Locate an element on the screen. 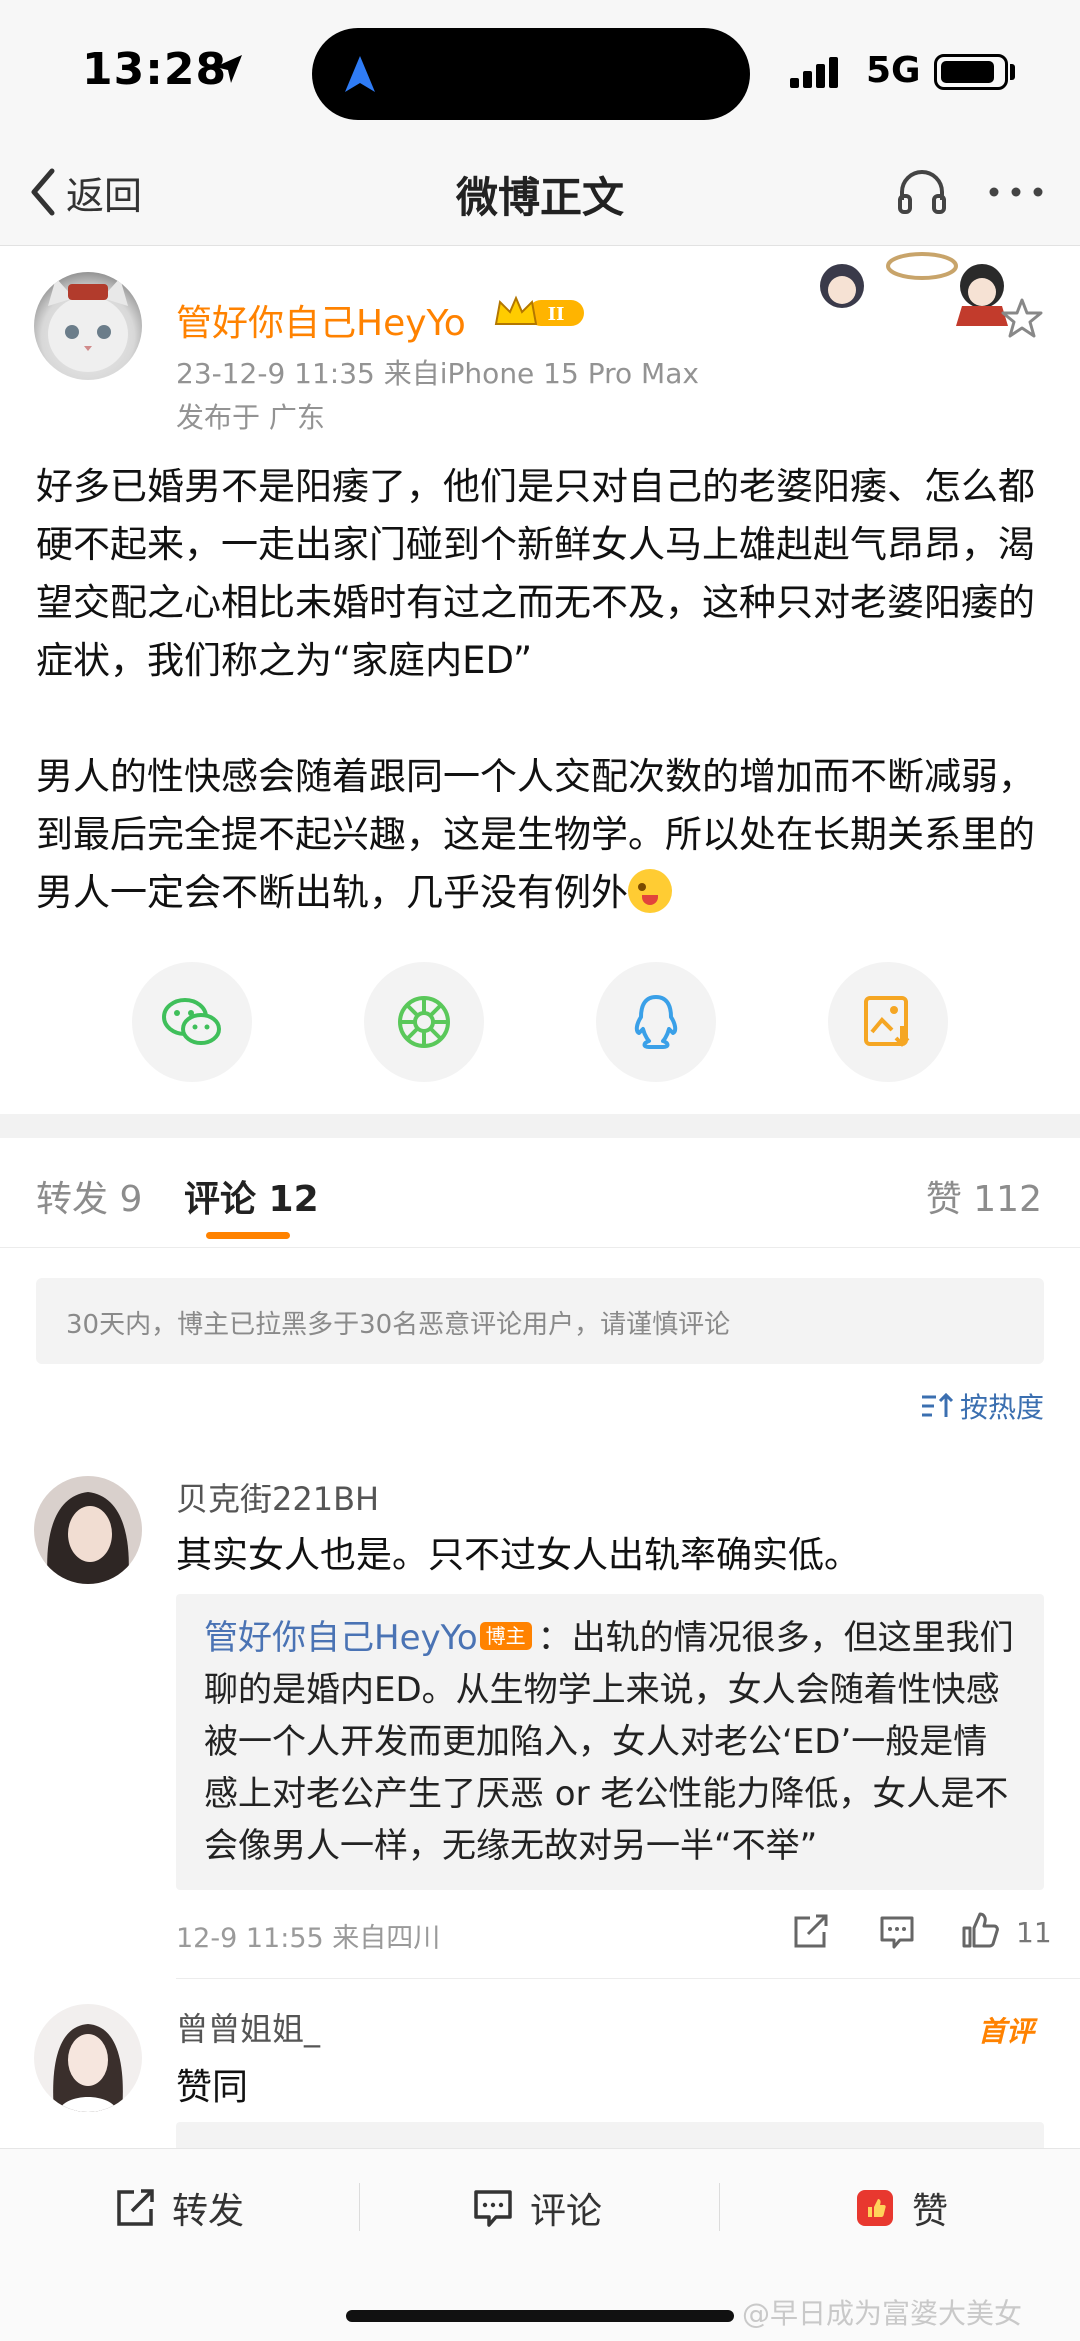  like-icon is located at coordinates (875, 2208).